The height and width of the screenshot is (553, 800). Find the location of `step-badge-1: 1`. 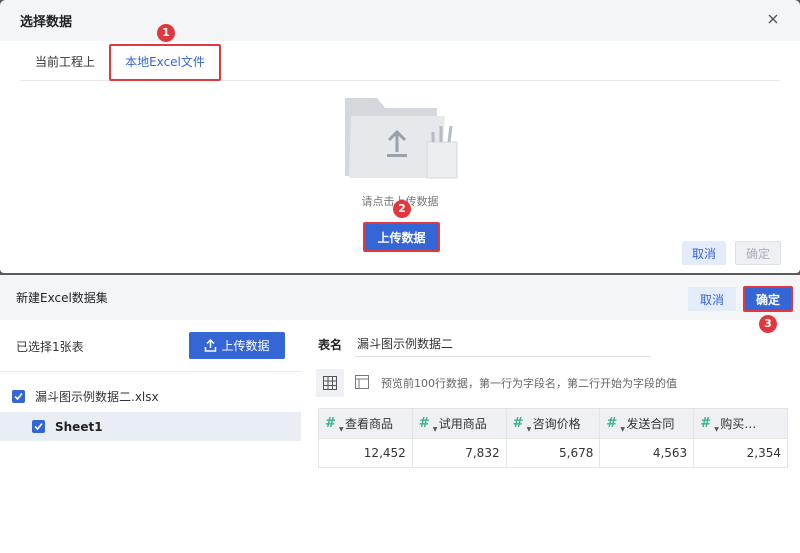

step-badge-1: 1 is located at coordinates (166, 33).